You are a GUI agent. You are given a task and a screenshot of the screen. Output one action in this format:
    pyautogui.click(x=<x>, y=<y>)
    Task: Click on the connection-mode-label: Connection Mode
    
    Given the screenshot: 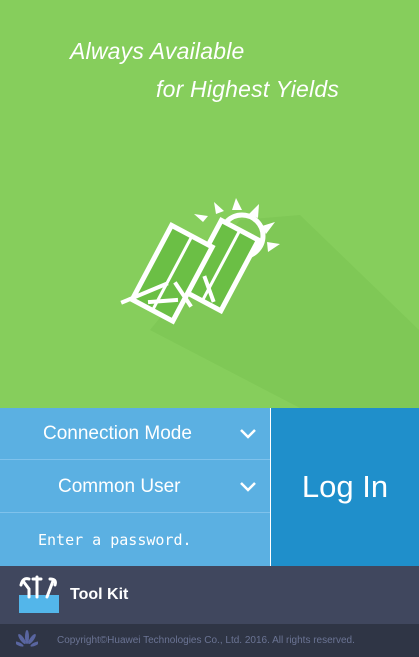 What is the action you would take?
    pyautogui.click(x=117, y=433)
    